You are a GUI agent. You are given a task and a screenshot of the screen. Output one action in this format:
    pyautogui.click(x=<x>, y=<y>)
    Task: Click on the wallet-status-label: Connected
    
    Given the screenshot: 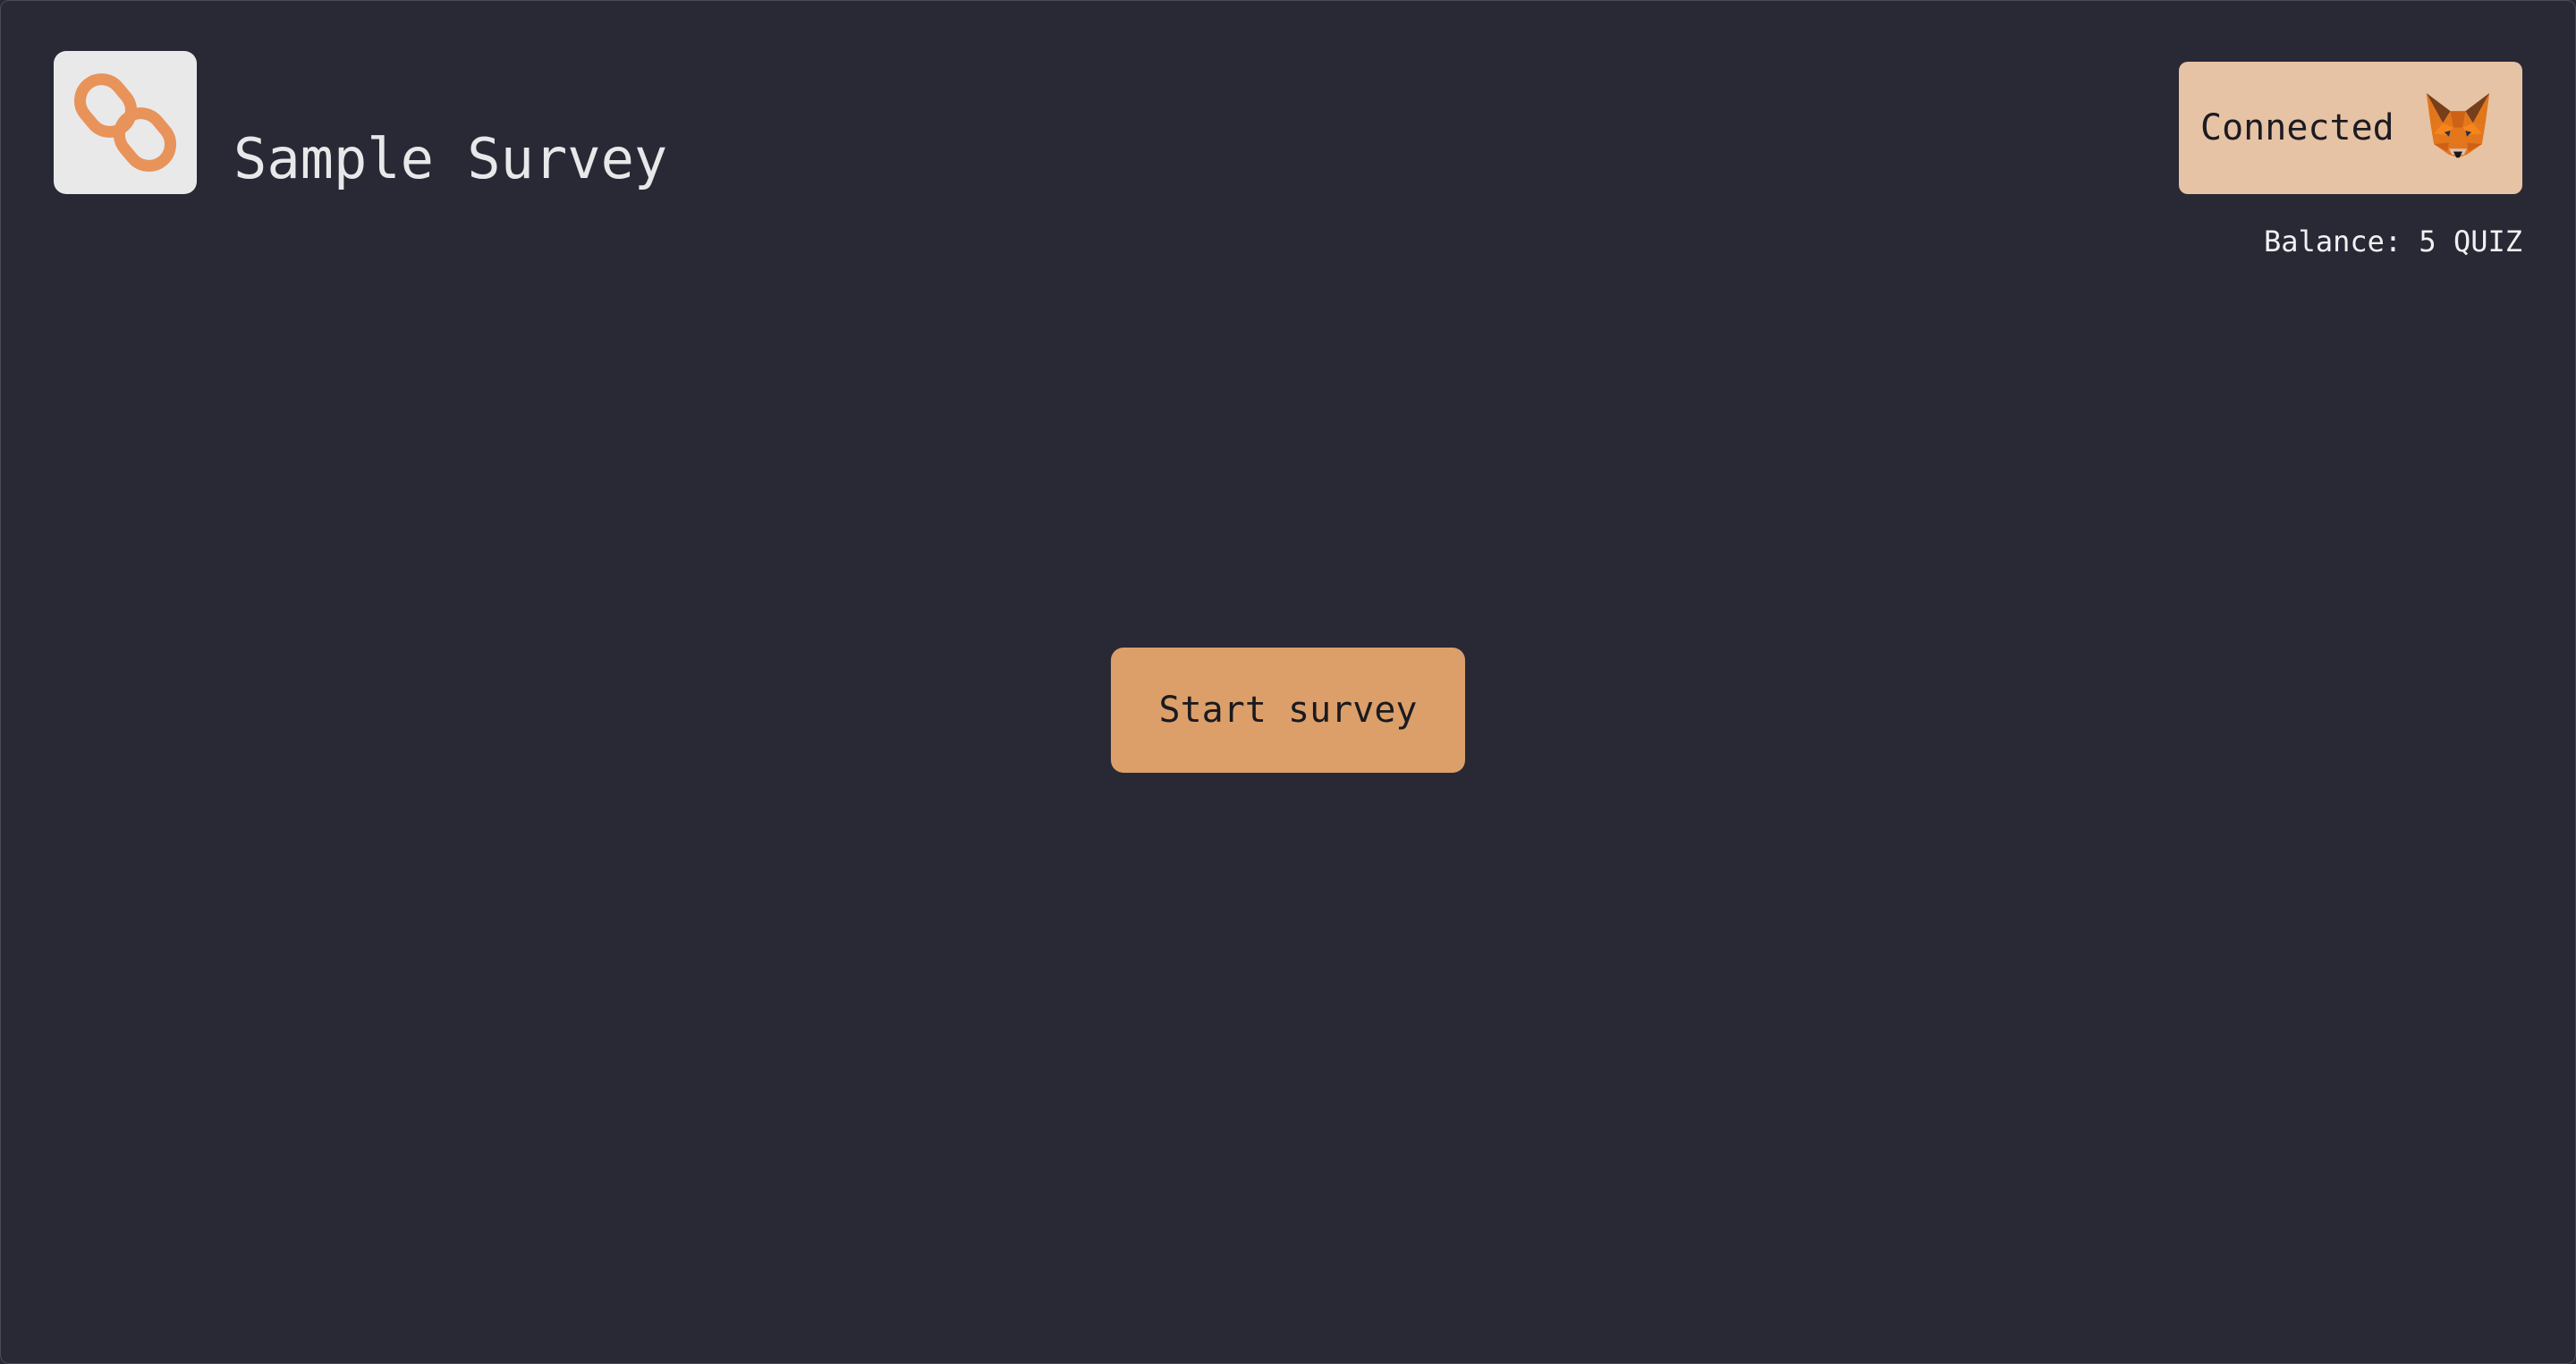 What is the action you would take?
    pyautogui.click(x=2297, y=127)
    